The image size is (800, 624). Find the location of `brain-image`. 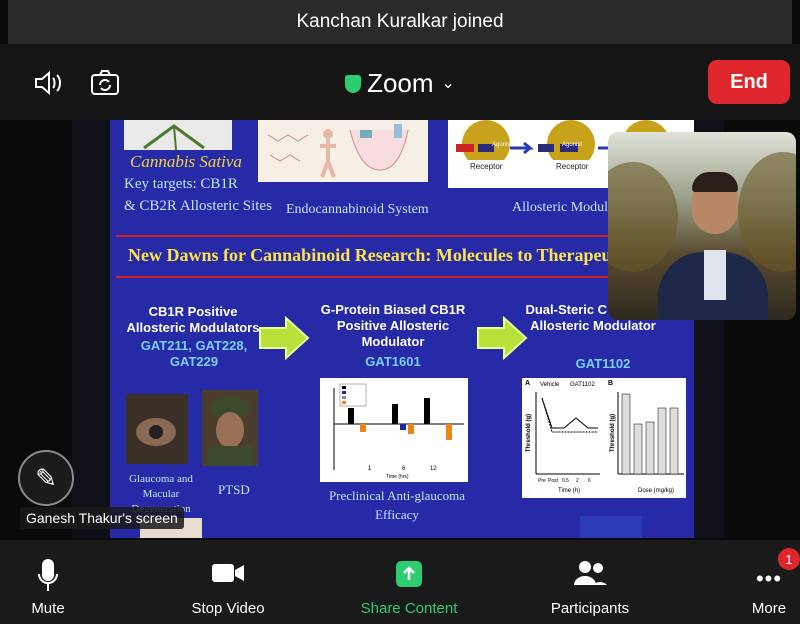

brain-image is located at coordinates (611, 527).